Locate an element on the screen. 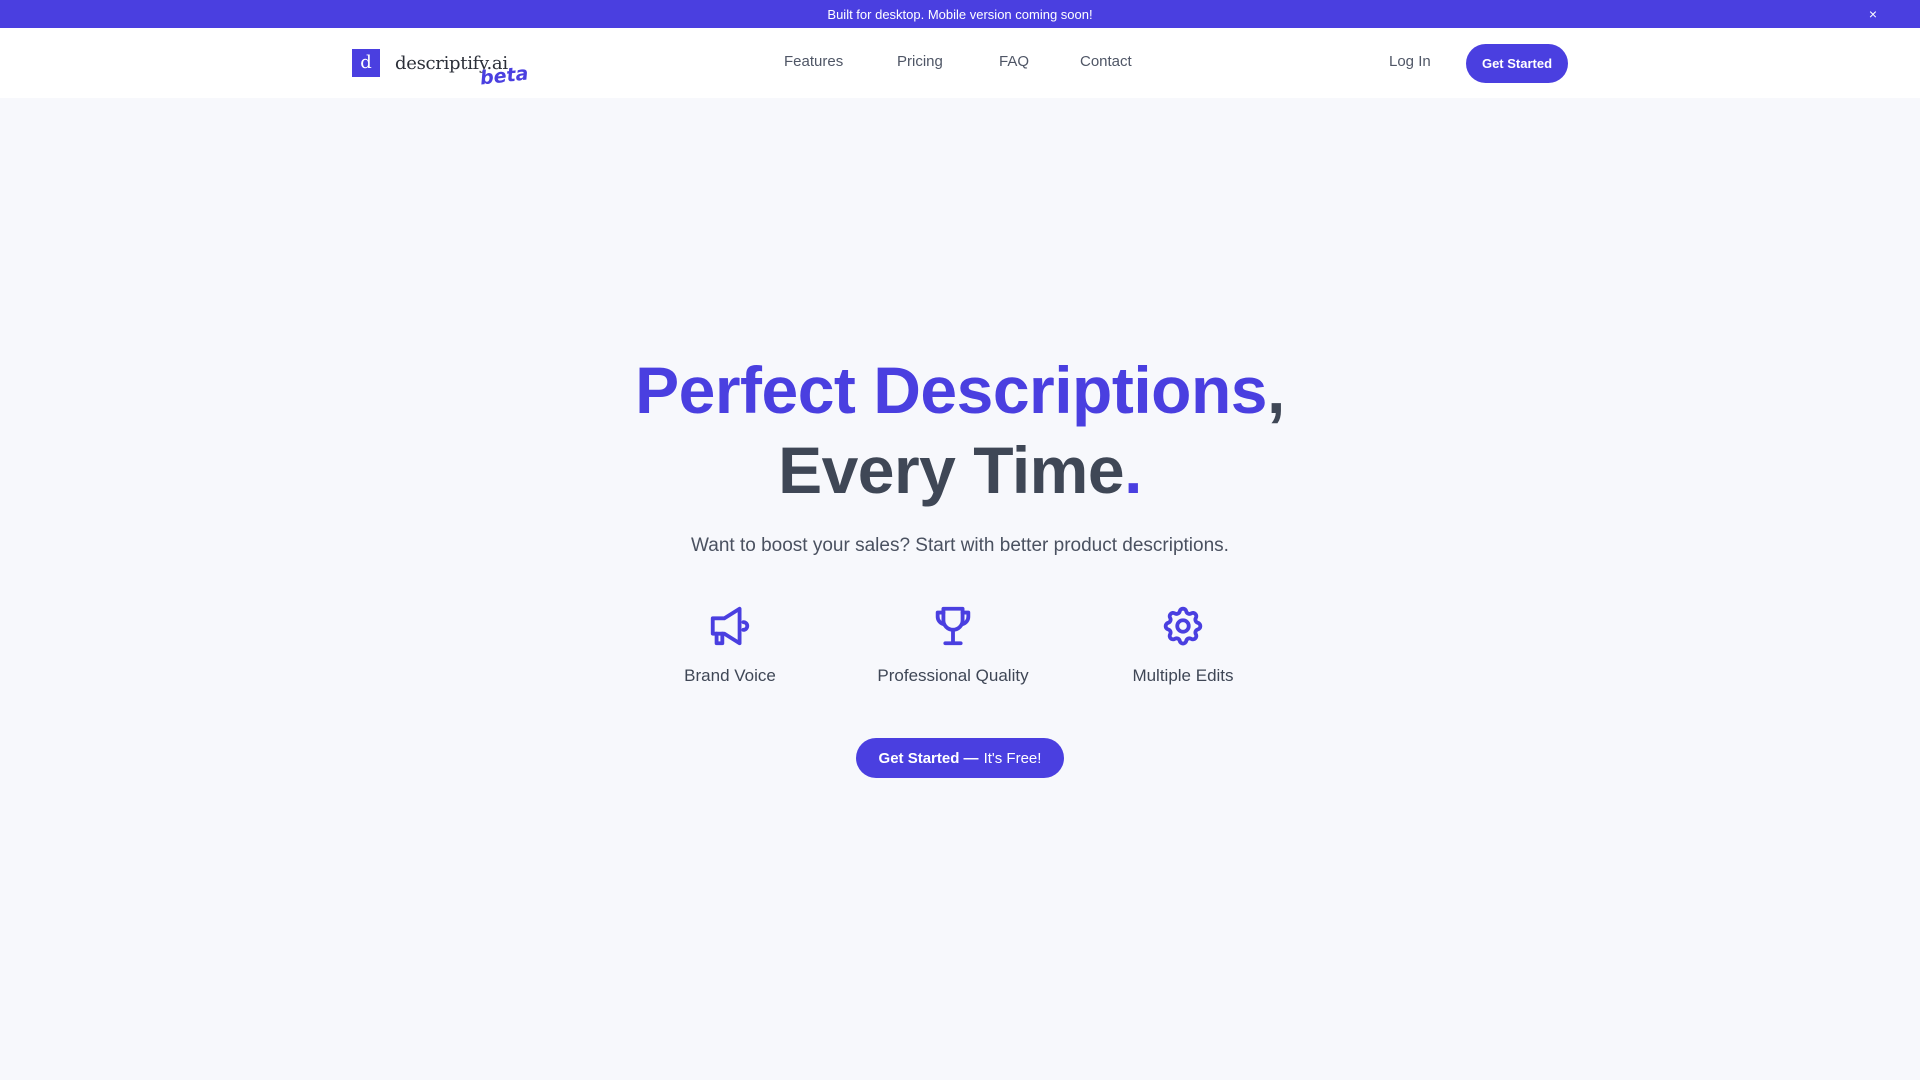 This screenshot has height=1080, width=1920. nav-link-contact: Contact is located at coordinates (1106, 61).